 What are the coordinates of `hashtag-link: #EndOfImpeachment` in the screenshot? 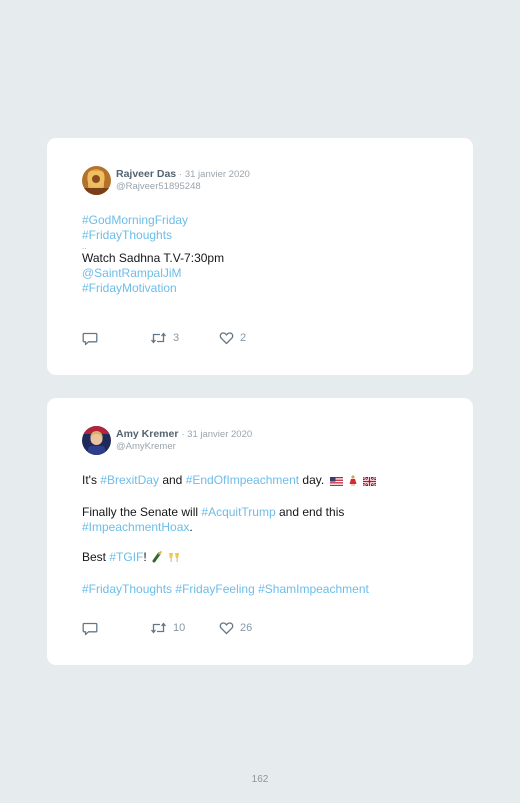 It's located at (242, 480).